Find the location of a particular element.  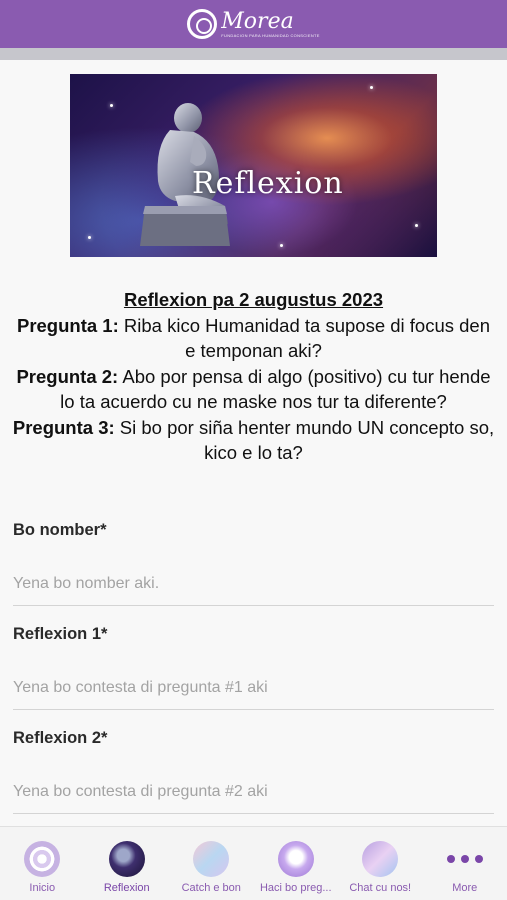

header-divider is located at coordinates (253, 54).